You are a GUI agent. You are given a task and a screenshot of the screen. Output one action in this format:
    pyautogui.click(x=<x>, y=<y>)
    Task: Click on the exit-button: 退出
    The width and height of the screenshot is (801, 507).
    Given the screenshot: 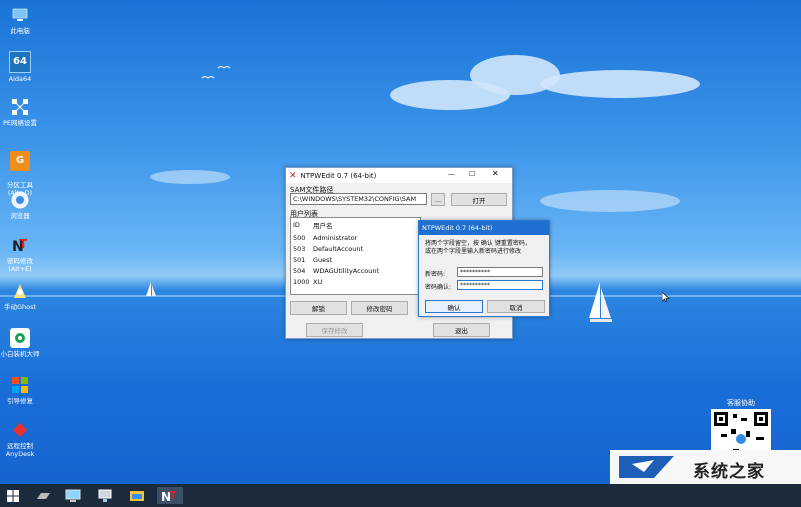 What is the action you would take?
    pyautogui.click(x=461, y=330)
    